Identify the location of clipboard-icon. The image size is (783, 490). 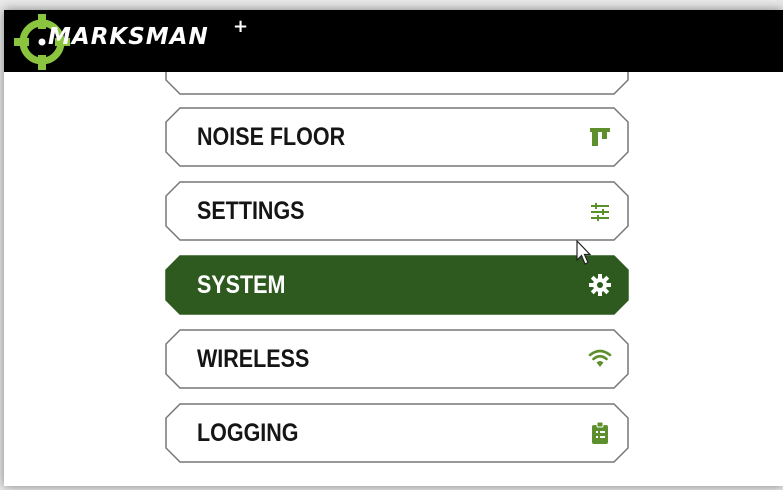
(600, 432).